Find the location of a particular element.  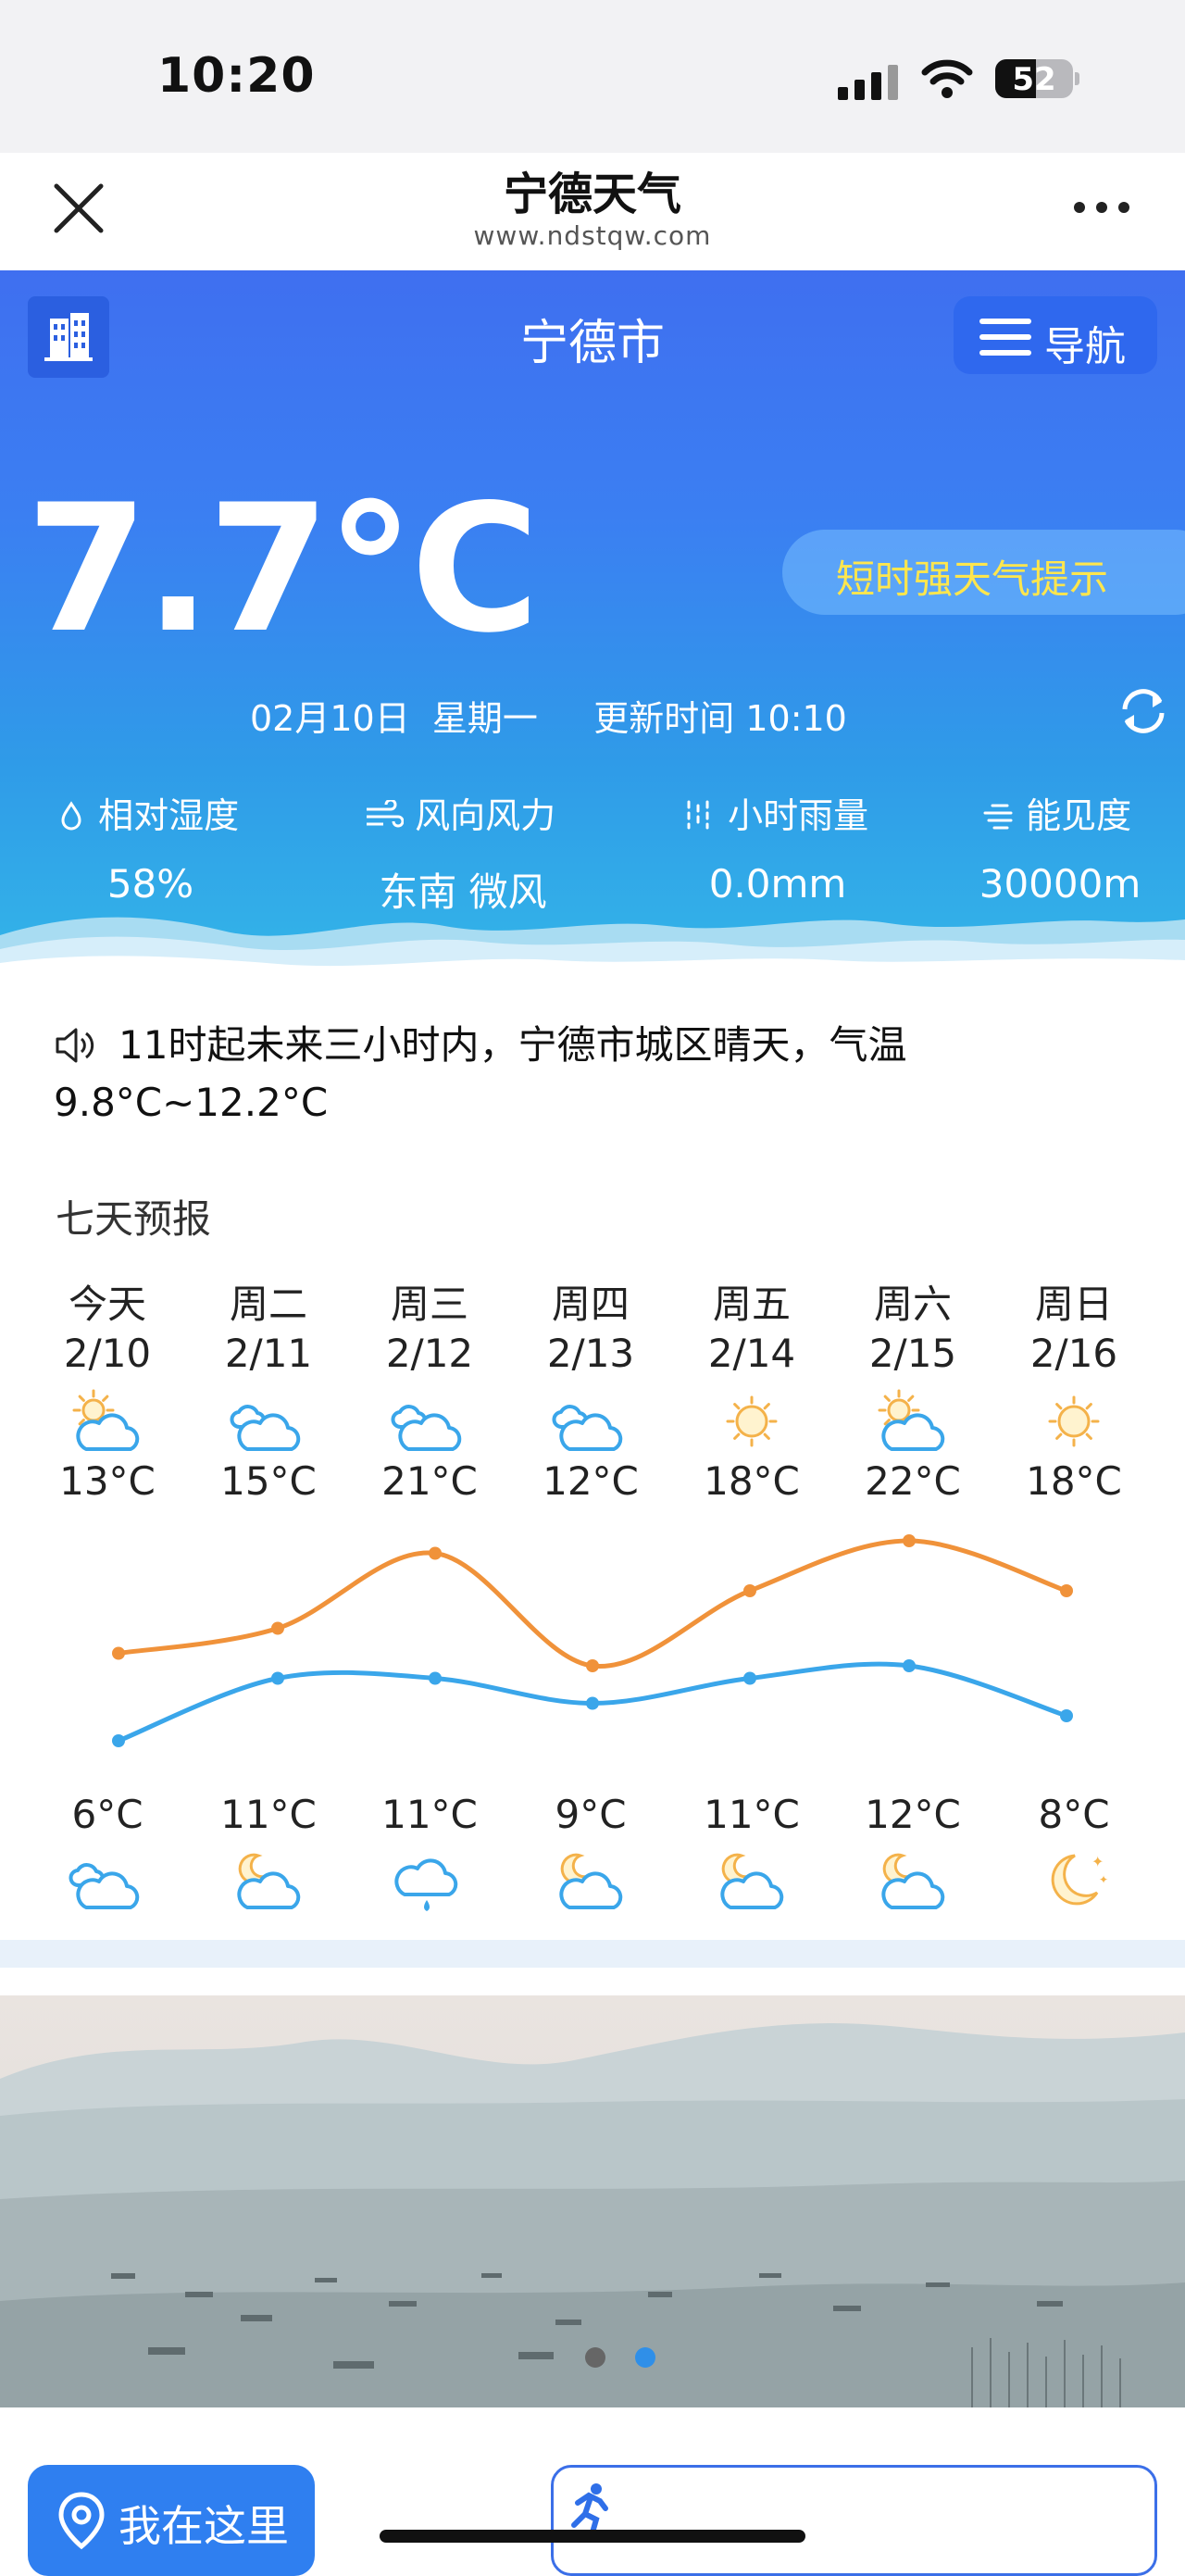

forecast-high-temp: 22°C is located at coordinates (913, 1481).